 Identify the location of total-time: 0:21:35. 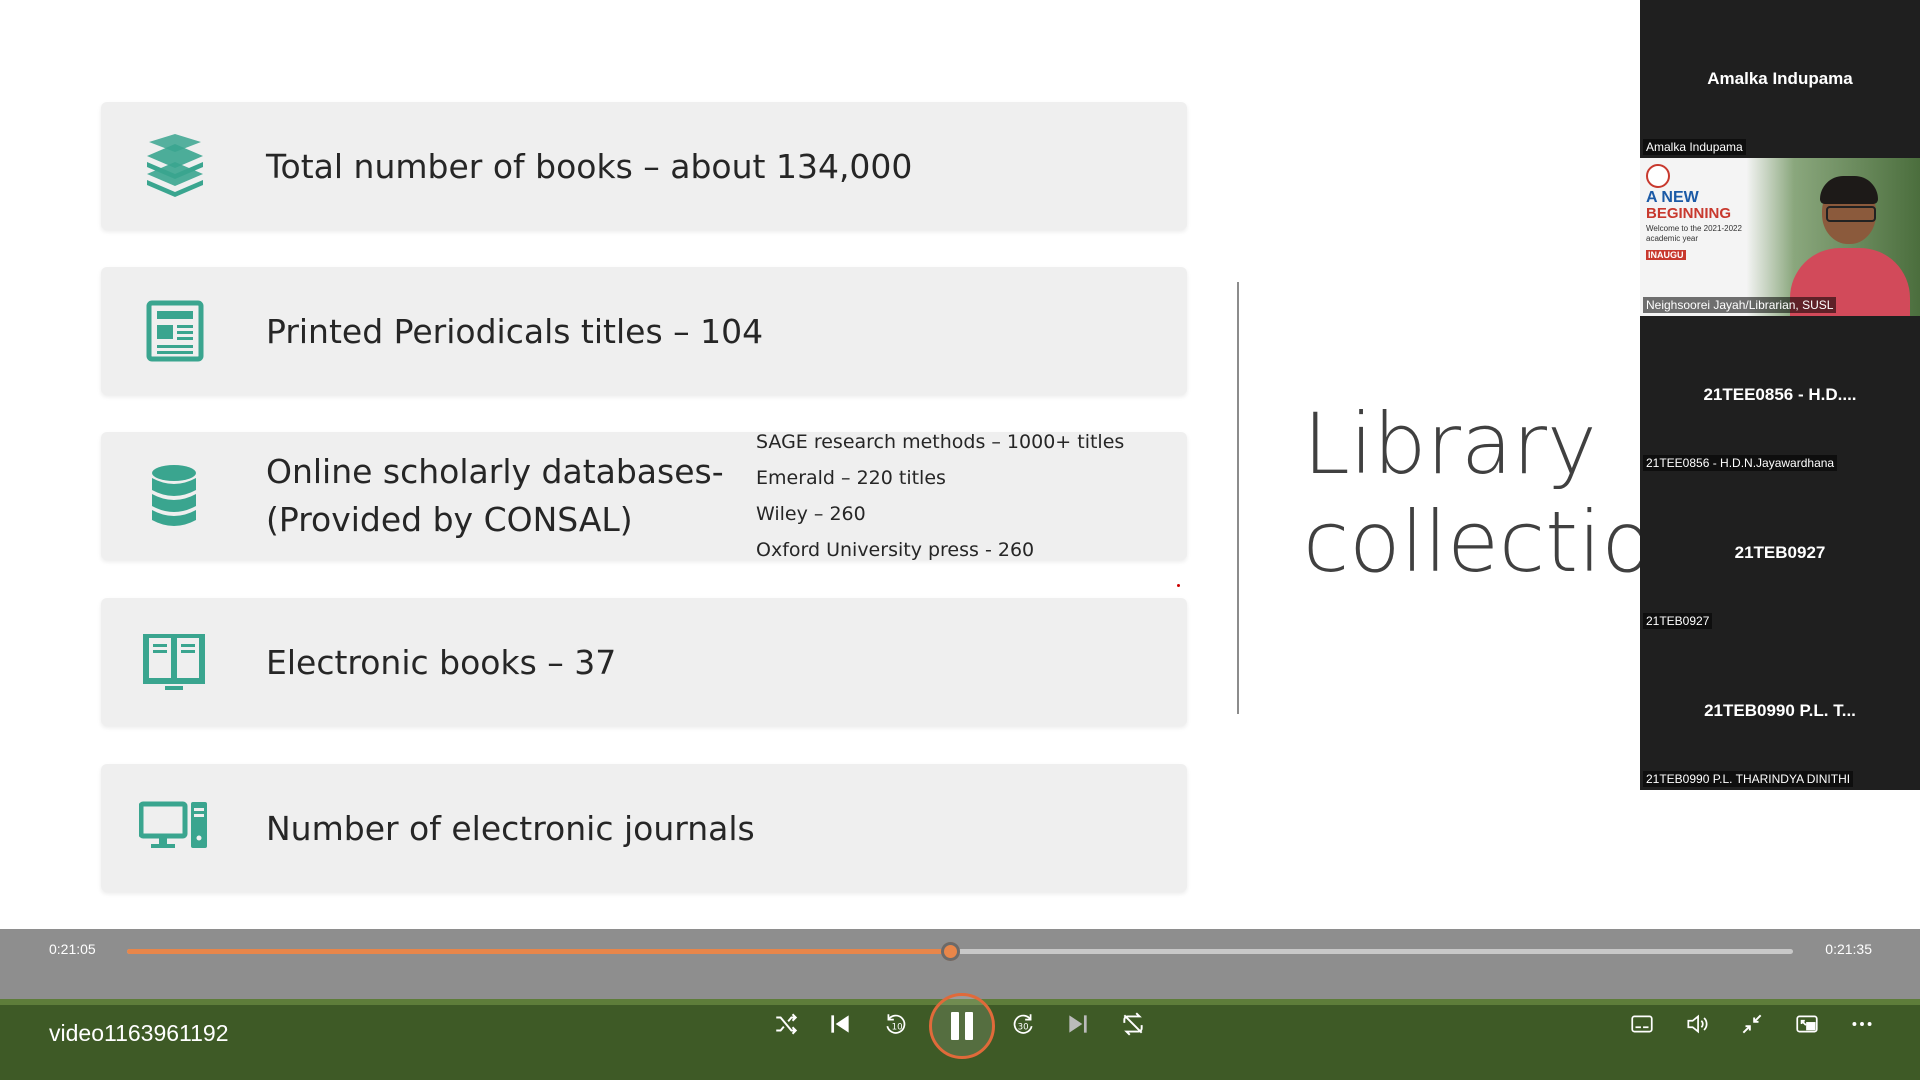
(1848, 949).